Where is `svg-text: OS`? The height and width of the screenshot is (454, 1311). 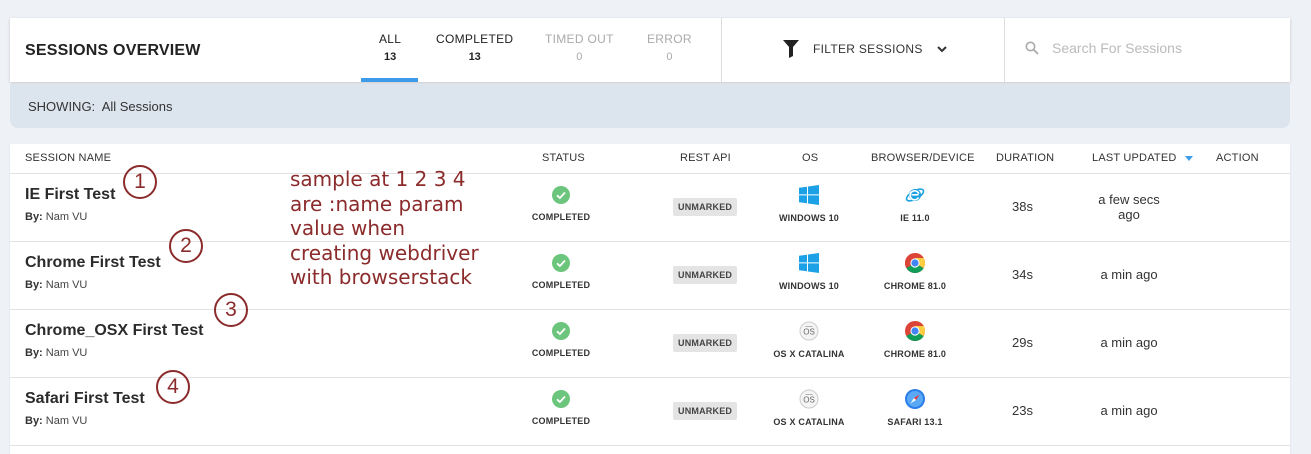 svg-text: OS is located at coordinates (809, 332).